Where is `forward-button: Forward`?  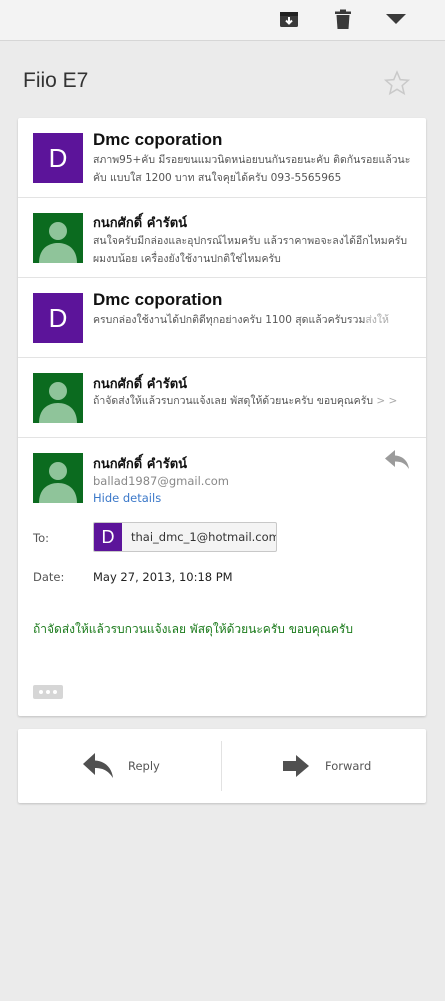
forward-button: Forward is located at coordinates (323, 766).